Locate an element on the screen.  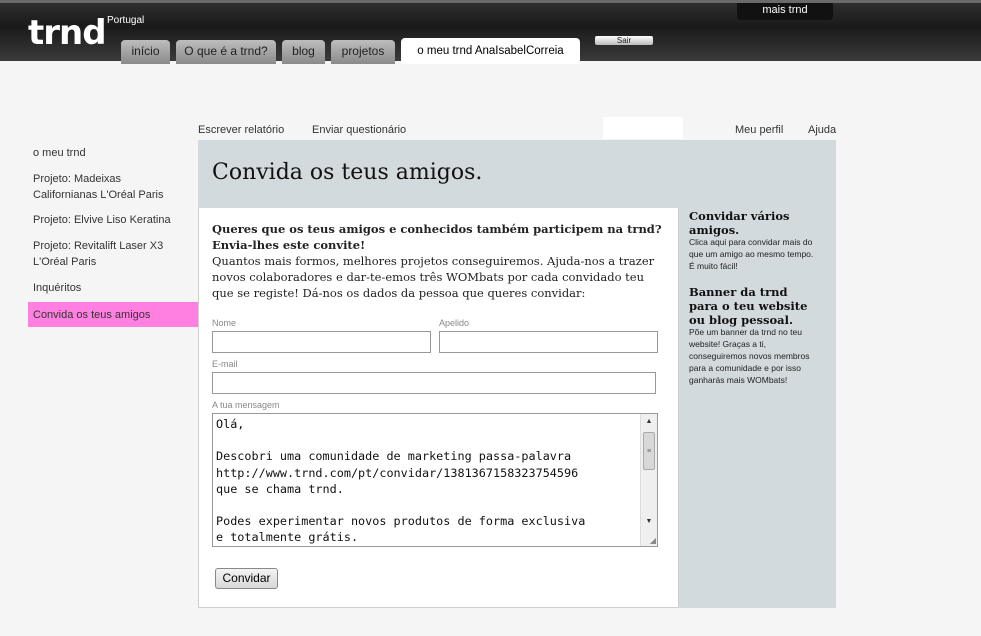
page-title: Convida os teus amigos. is located at coordinates (347, 172).